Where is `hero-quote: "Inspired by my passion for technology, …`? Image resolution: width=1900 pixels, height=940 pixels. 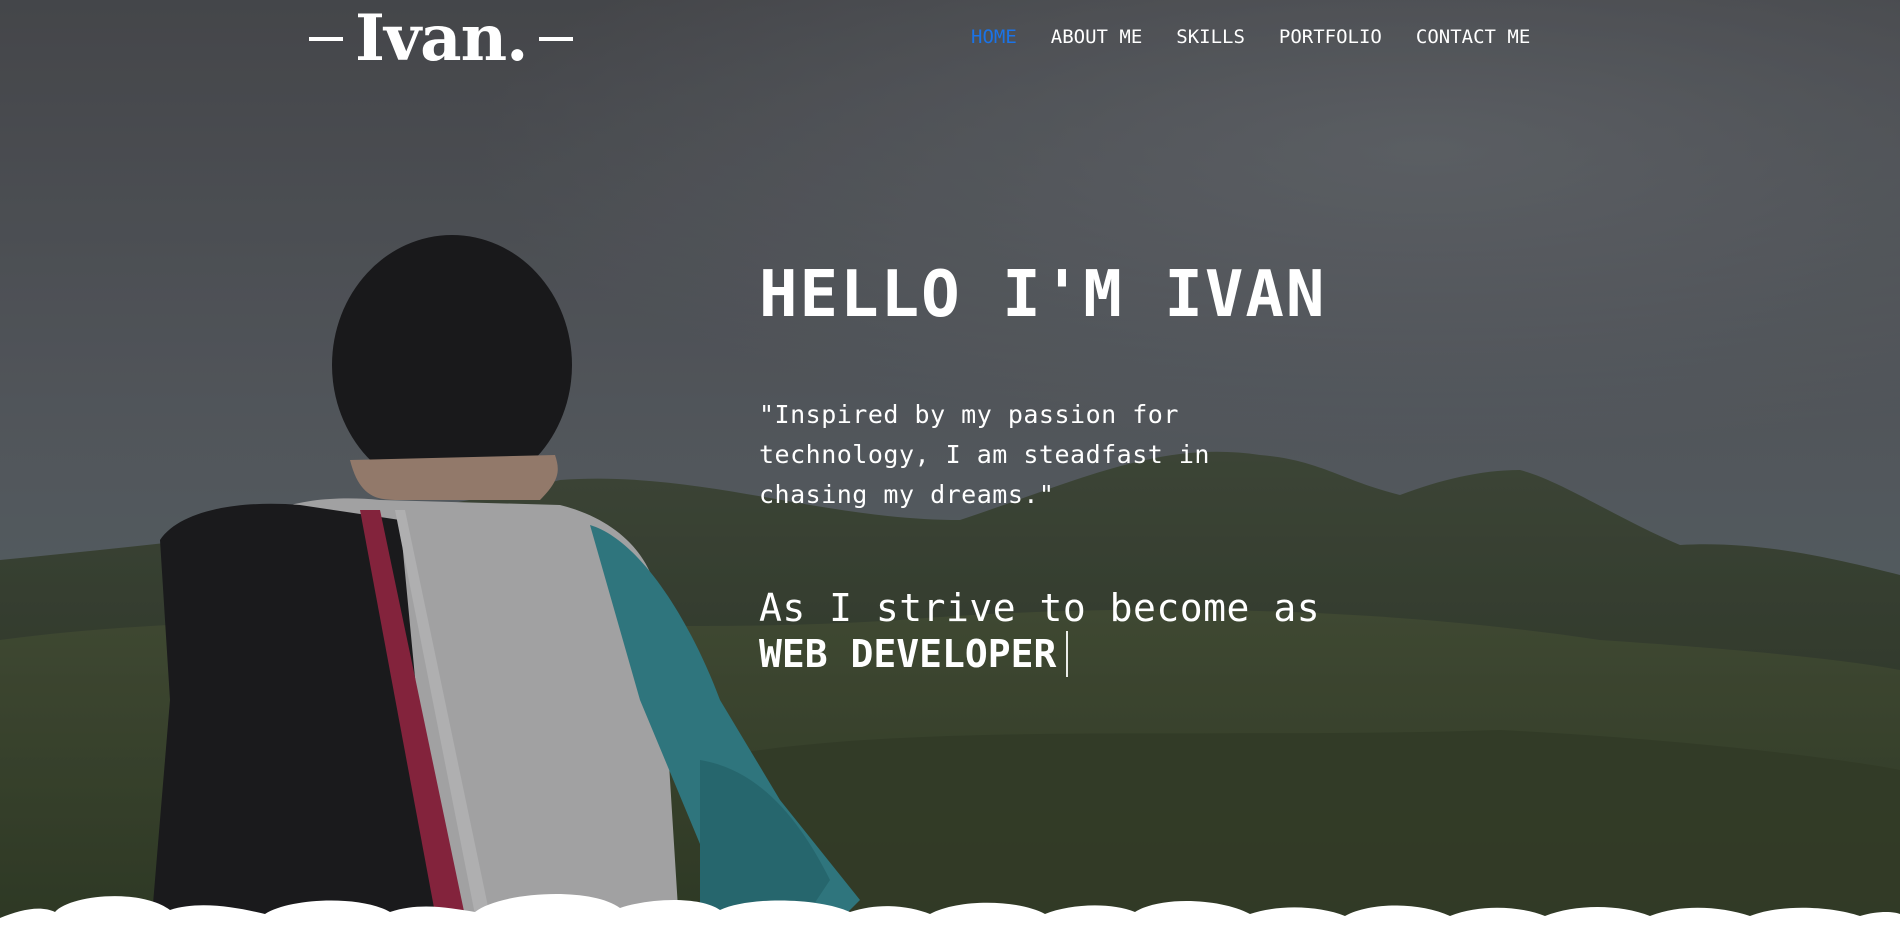 hero-quote: "Inspired by my passion for technology, … is located at coordinates (984, 454).